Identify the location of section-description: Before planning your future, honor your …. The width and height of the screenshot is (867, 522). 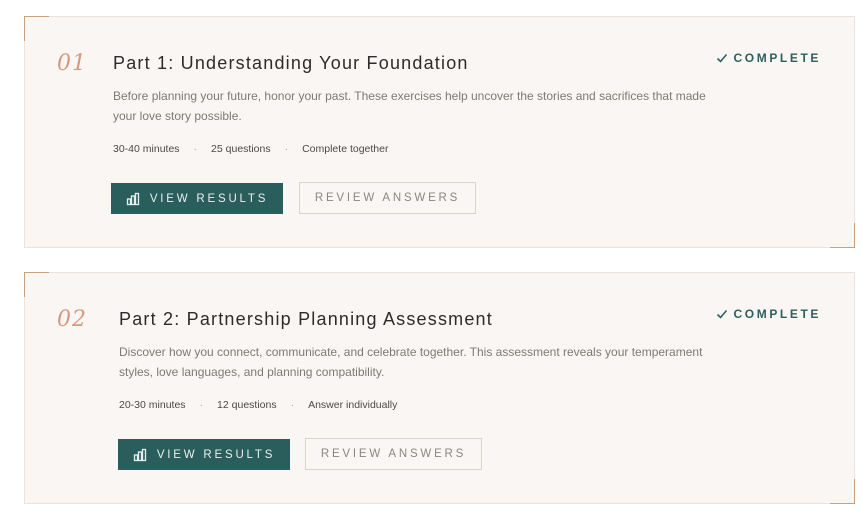
(409, 106).